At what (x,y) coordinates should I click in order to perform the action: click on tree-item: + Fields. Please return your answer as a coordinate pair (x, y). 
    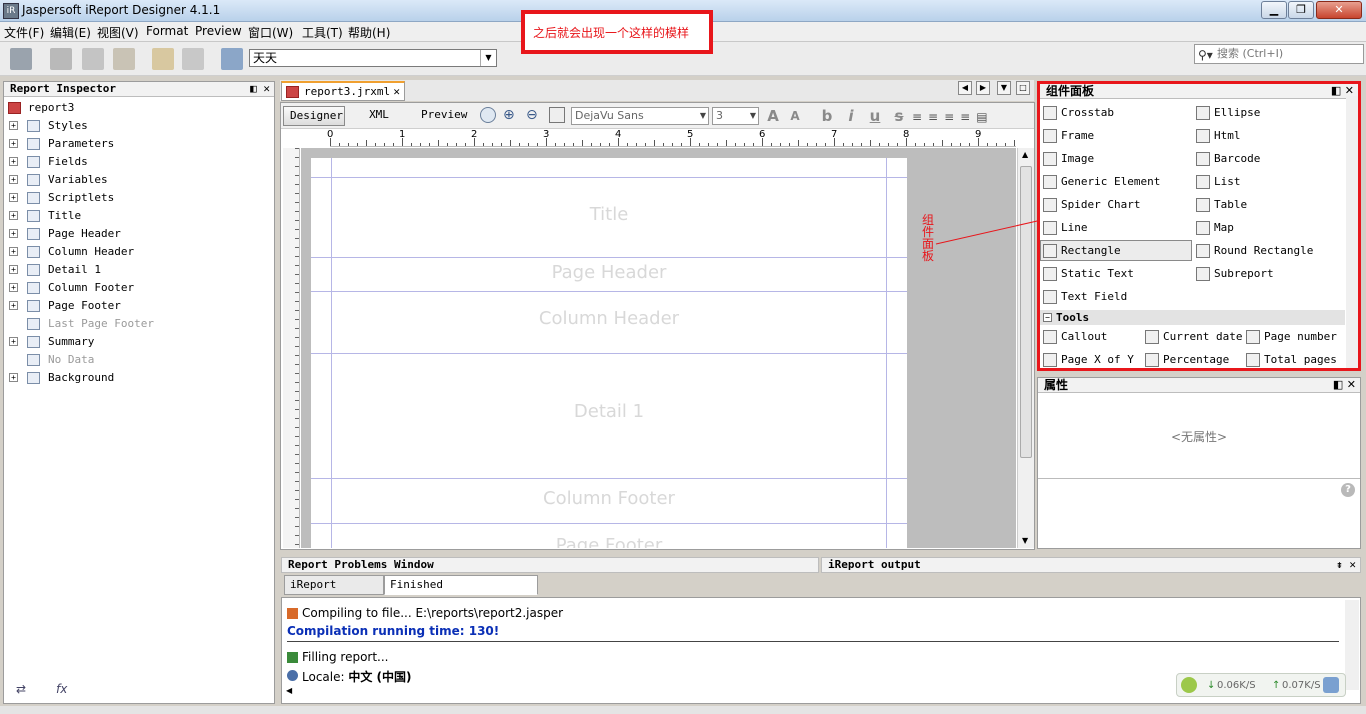
    Looking at the image, I should click on (139, 162).